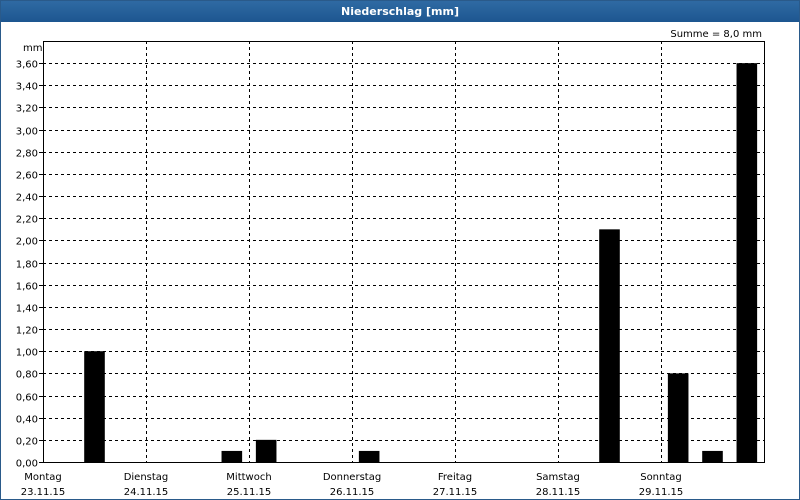 This screenshot has width=800, height=500. I want to click on x-date-label: 23.11.15, so click(43, 492).